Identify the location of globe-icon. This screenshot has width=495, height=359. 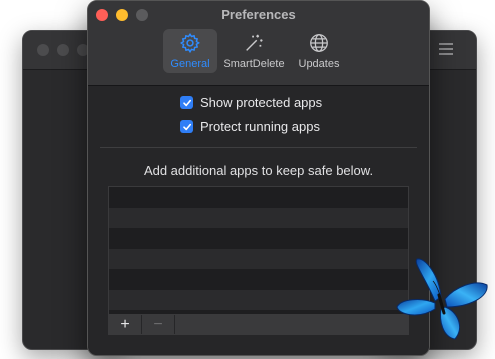
(319, 43).